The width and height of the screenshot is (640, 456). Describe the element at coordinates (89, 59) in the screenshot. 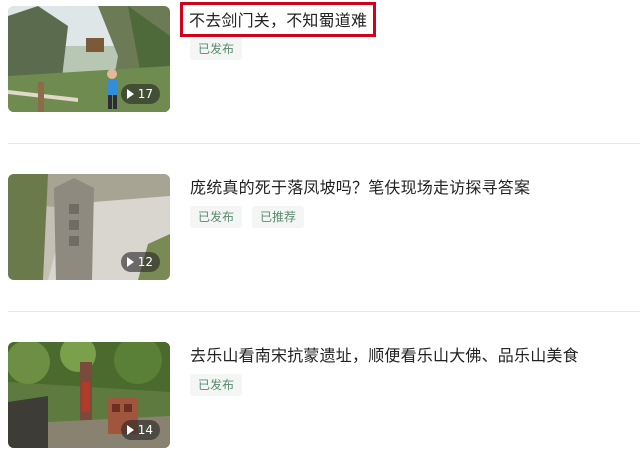

I see `video-thumbnail: 17` at that location.